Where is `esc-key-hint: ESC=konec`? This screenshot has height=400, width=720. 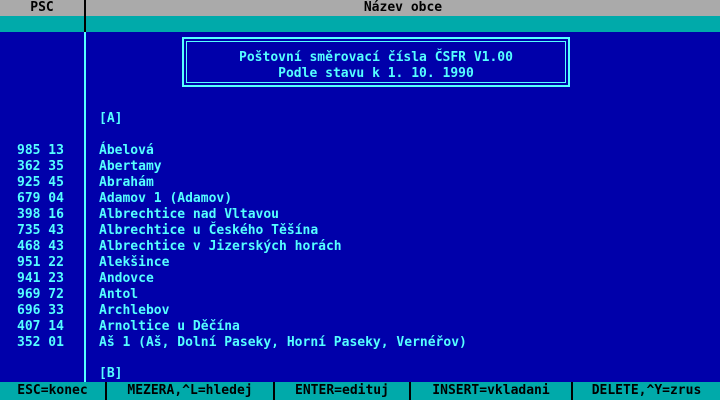
esc-key-hint: ESC=konec is located at coordinates (52, 391).